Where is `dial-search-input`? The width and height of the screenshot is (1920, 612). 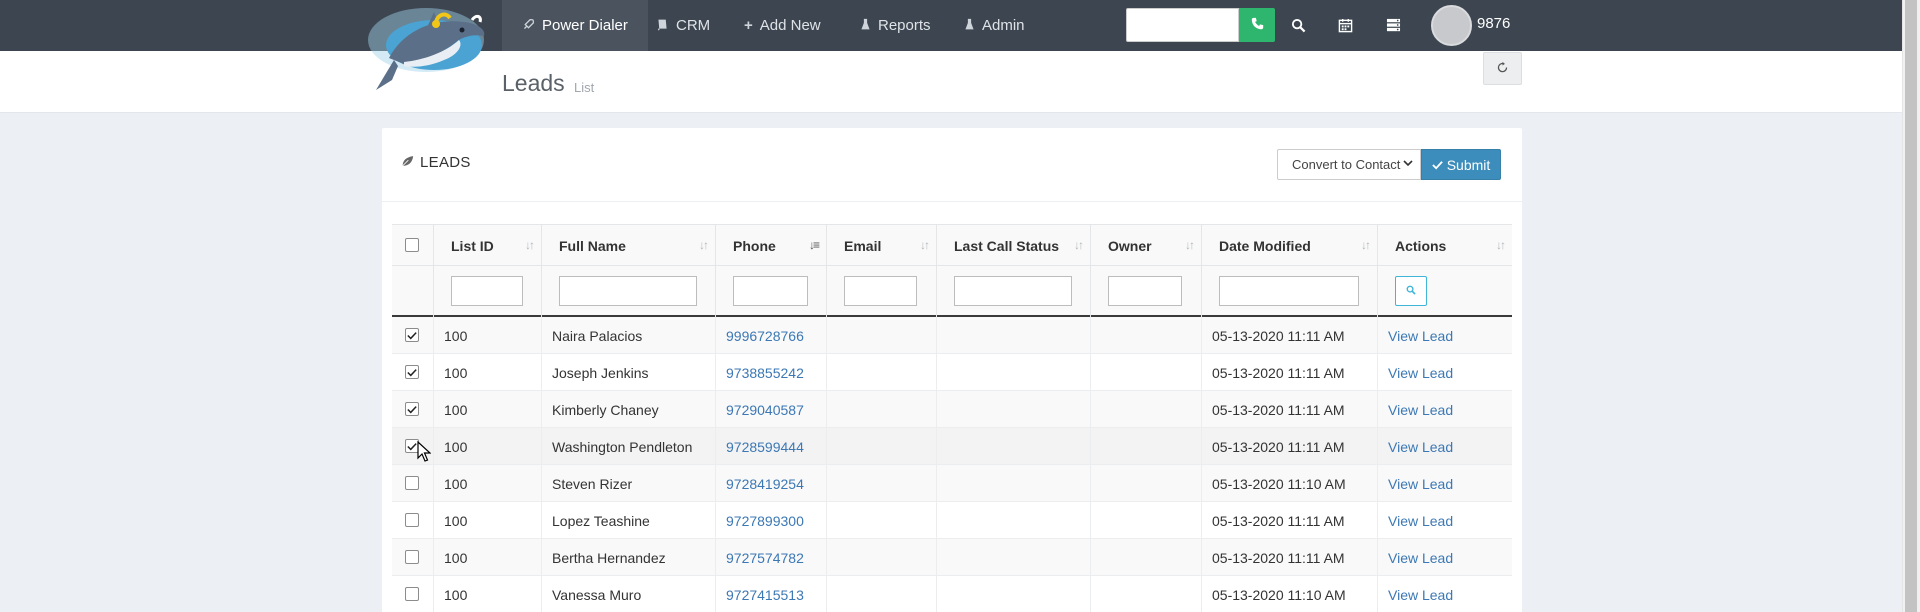
dial-search-input is located at coordinates (1182, 25).